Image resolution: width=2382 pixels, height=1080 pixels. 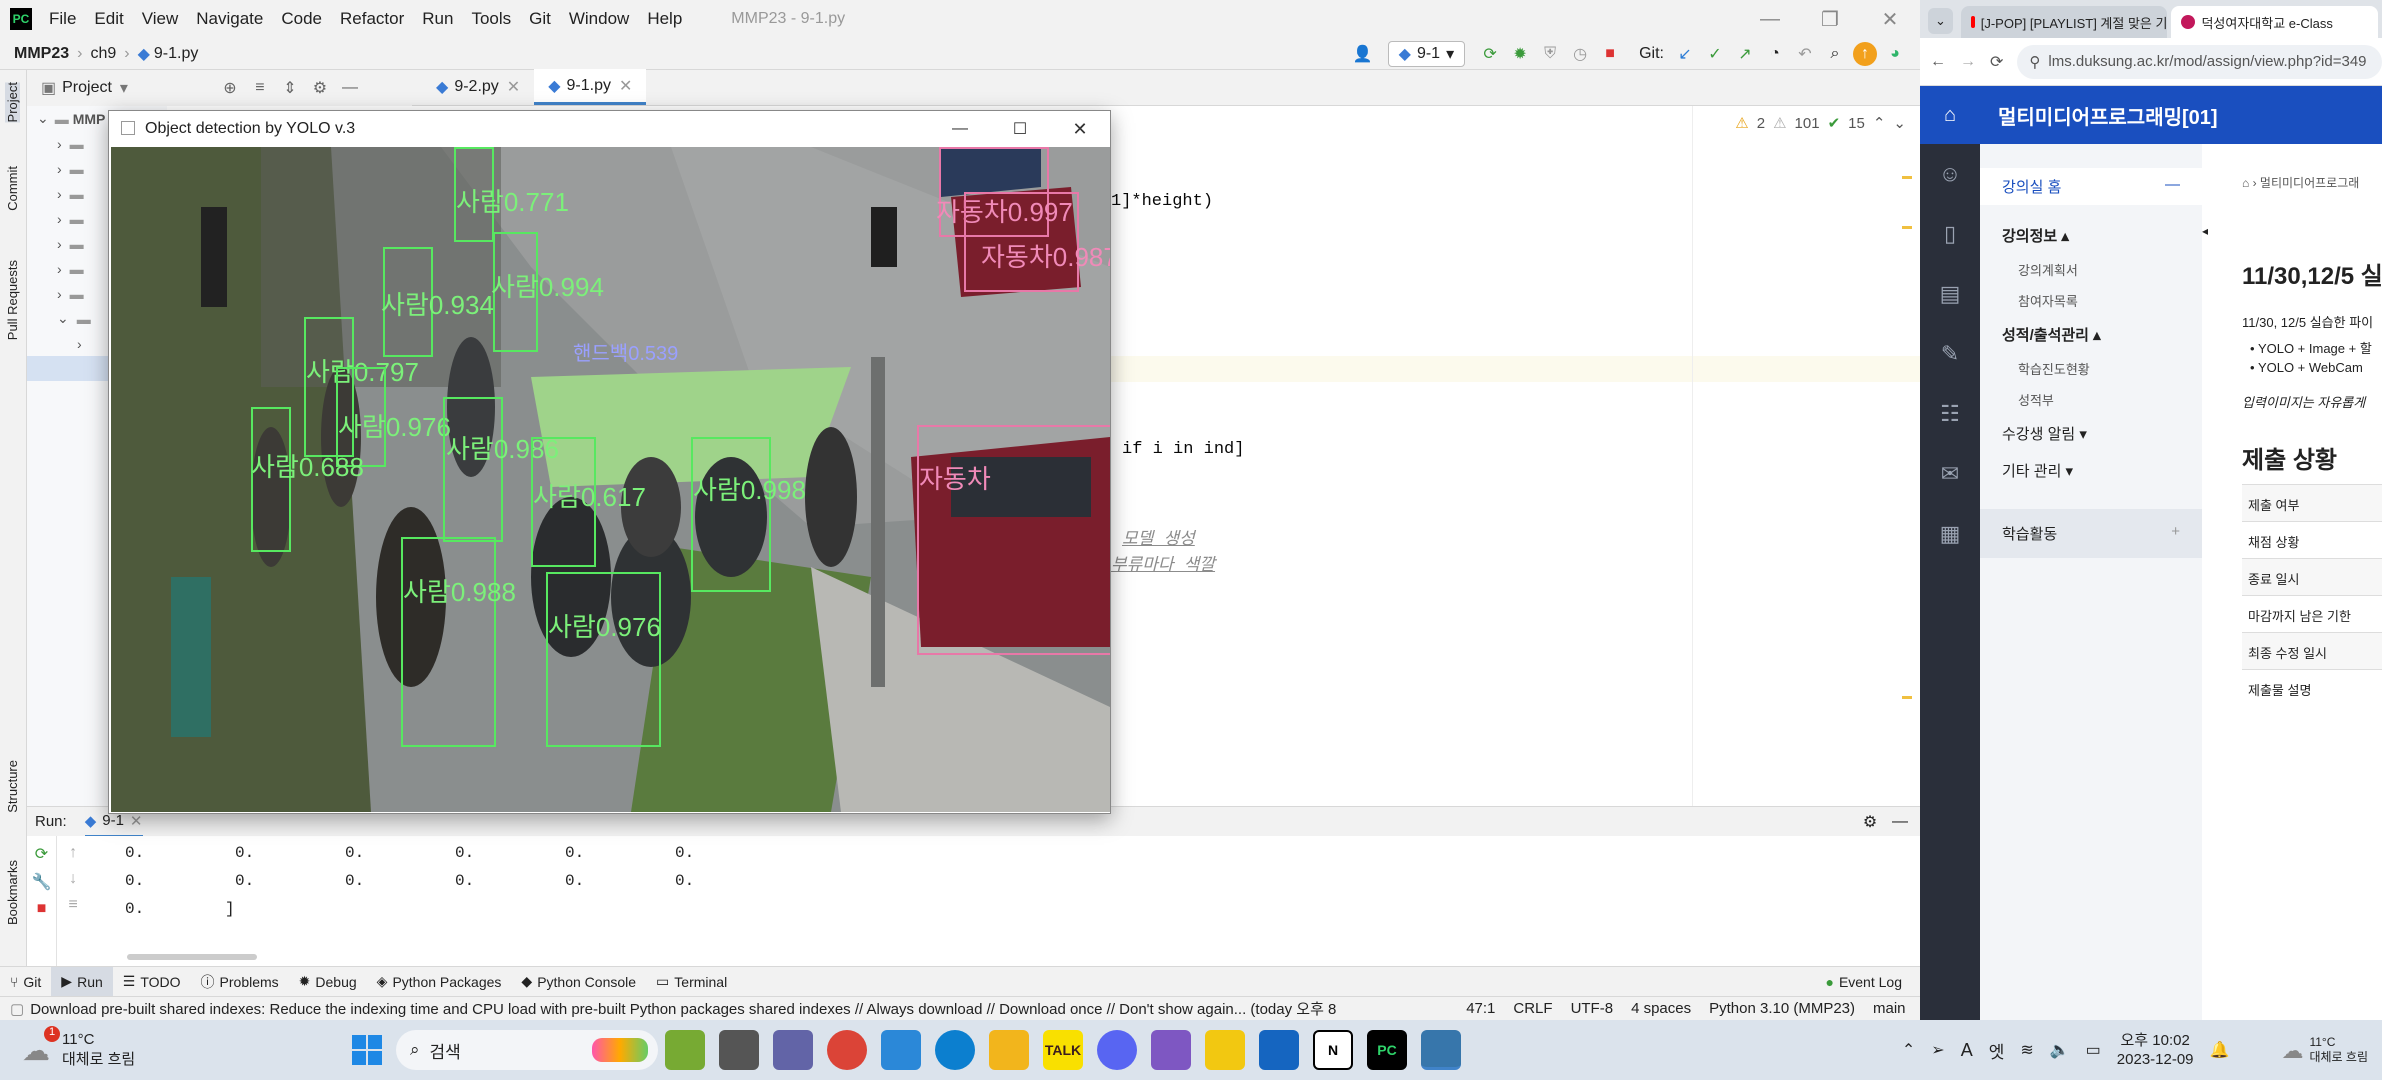 What do you see at coordinates (2091, 368) in the screenshot?
I see `nav-progress: 학습진도현황` at bounding box center [2091, 368].